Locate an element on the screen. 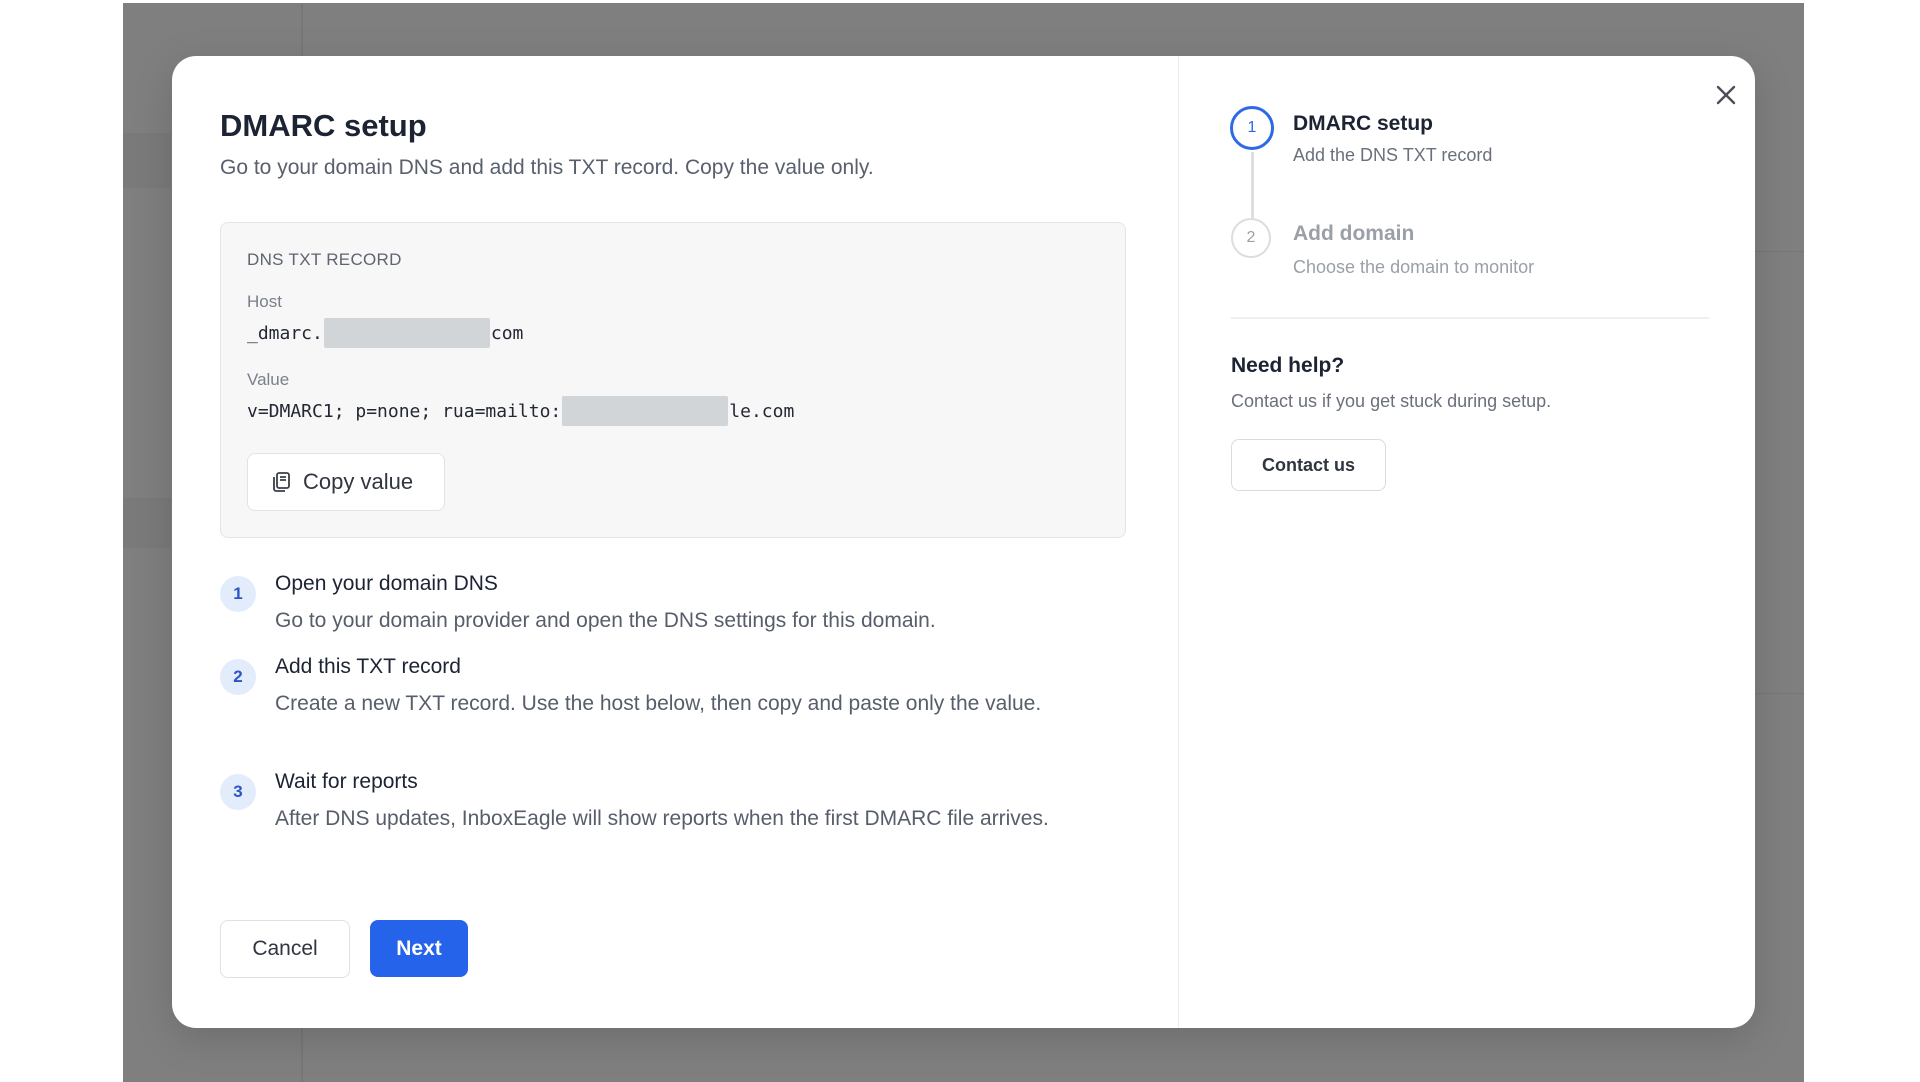 The height and width of the screenshot is (1082, 1920). modal-title: DMARC setup is located at coordinates (323, 125).